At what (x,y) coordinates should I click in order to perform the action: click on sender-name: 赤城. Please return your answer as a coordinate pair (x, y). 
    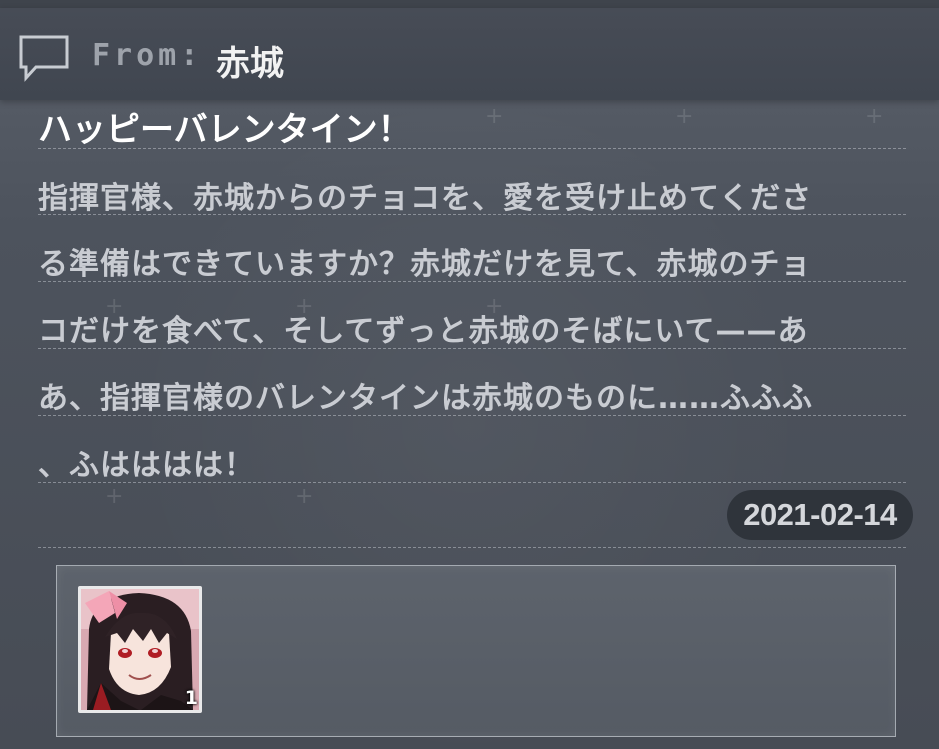
    Looking at the image, I should click on (250, 64).